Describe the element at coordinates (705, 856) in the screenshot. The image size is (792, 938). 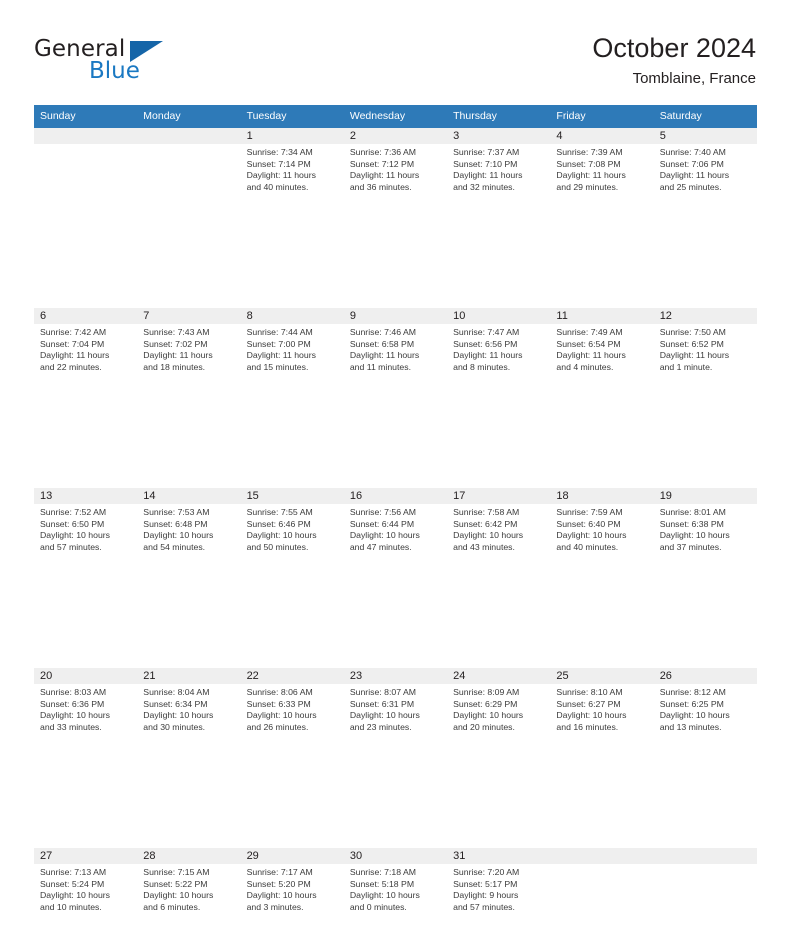
I see `day-number` at that location.